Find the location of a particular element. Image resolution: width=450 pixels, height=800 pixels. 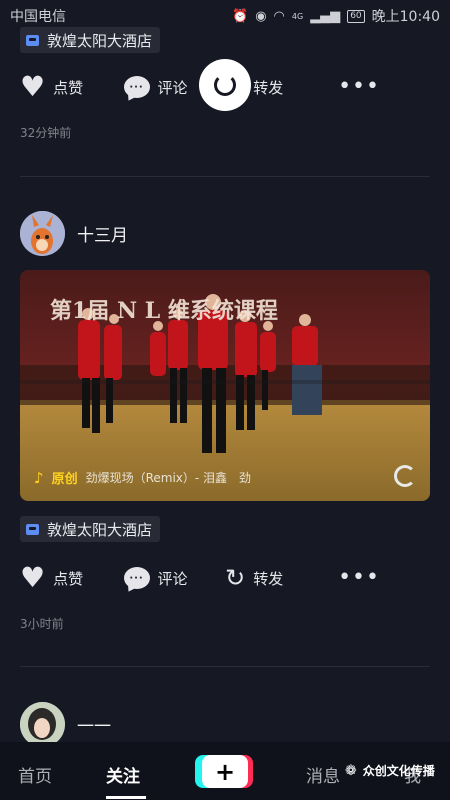

music-note-icon: ♪ is located at coordinates (39, 477).